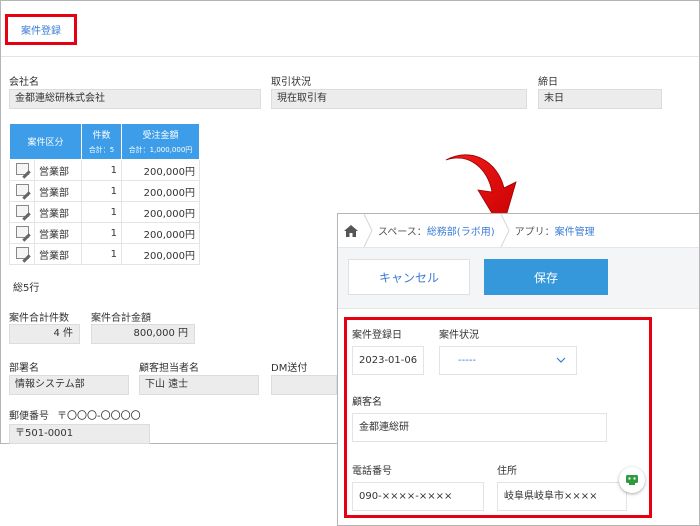  Describe the element at coordinates (99, 416) in the screenshot. I see `postal-hint: 〒〇〇〇-〇〇〇〇` at that location.